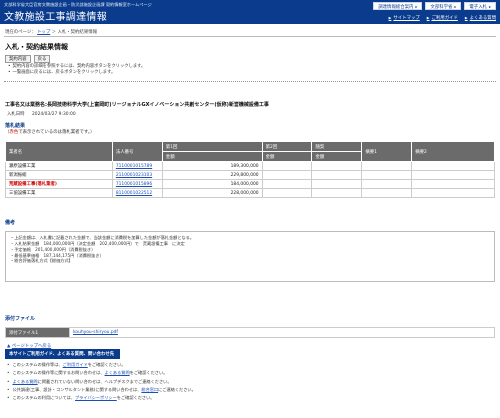 The width and height of the screenshot is (500, 418). Describe the element at coordinates (212, 156) in the screenshot. I see `col-round1-amount: 金額` at that location.